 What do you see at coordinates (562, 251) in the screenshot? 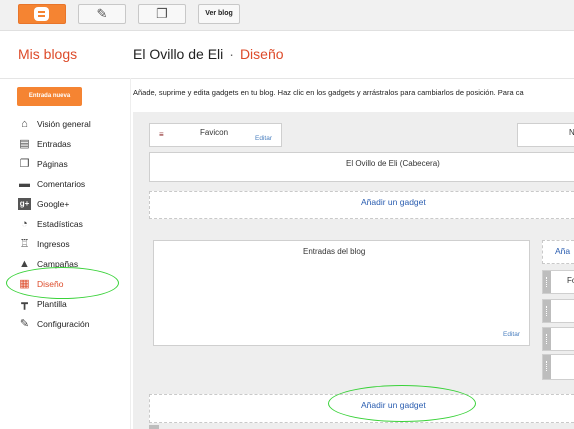
I see `add-gadget-link: Aña` at bounding box center [562, 251].